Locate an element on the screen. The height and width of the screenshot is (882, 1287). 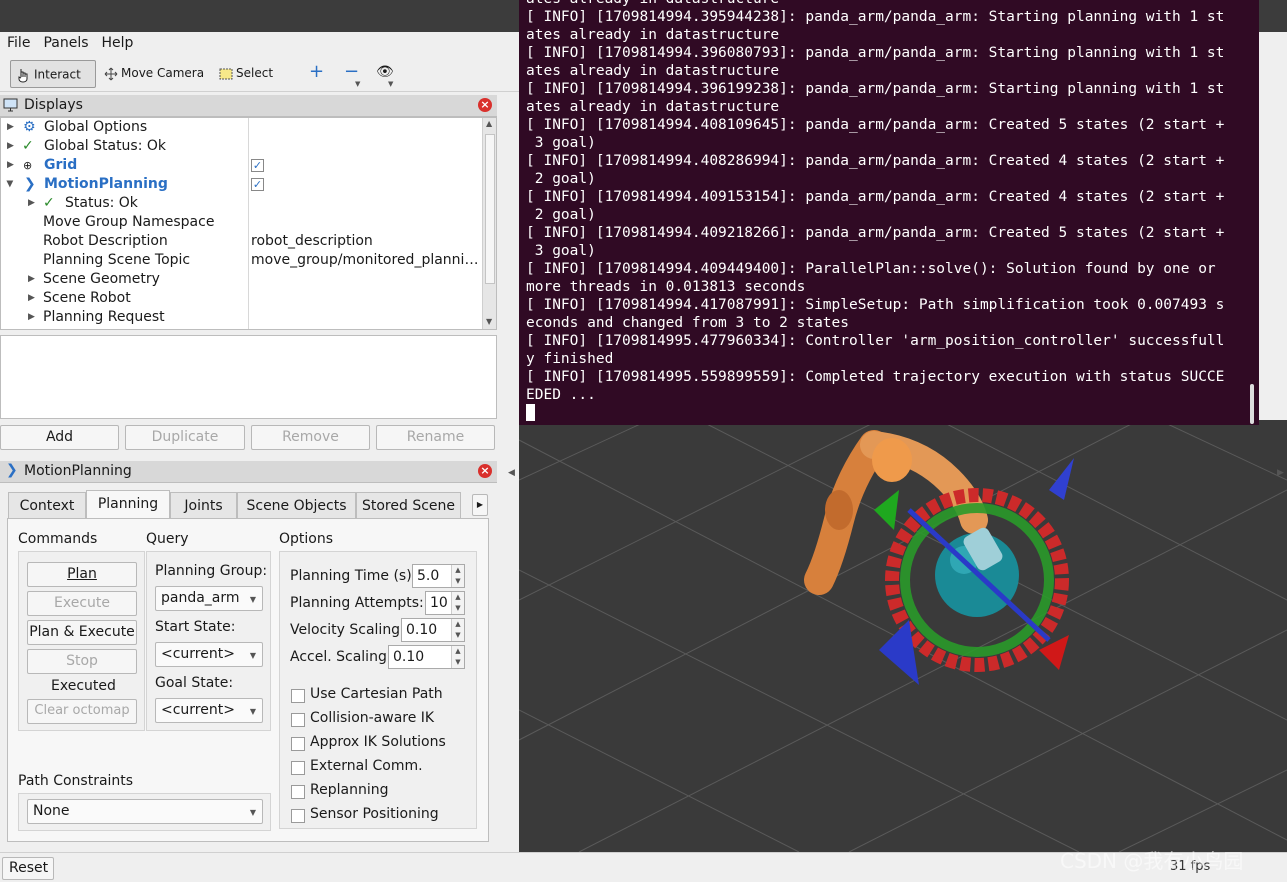
approx-ik-checkbox is located at coordinates (298, 744).